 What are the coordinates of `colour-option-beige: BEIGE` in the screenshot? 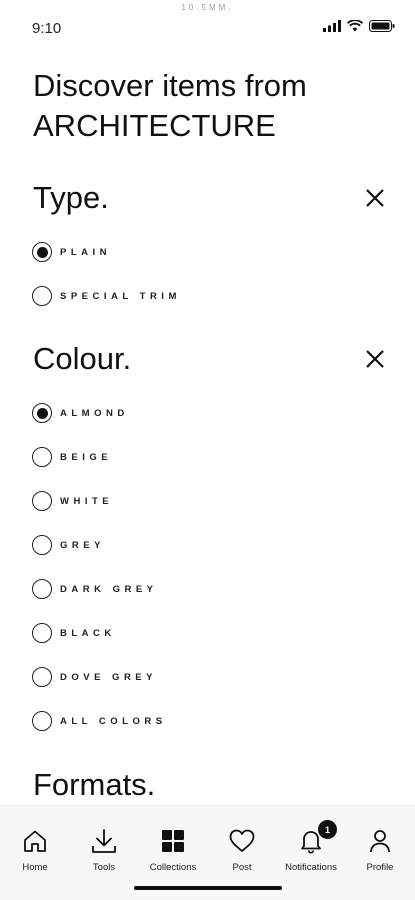 It's located at (72, 457).